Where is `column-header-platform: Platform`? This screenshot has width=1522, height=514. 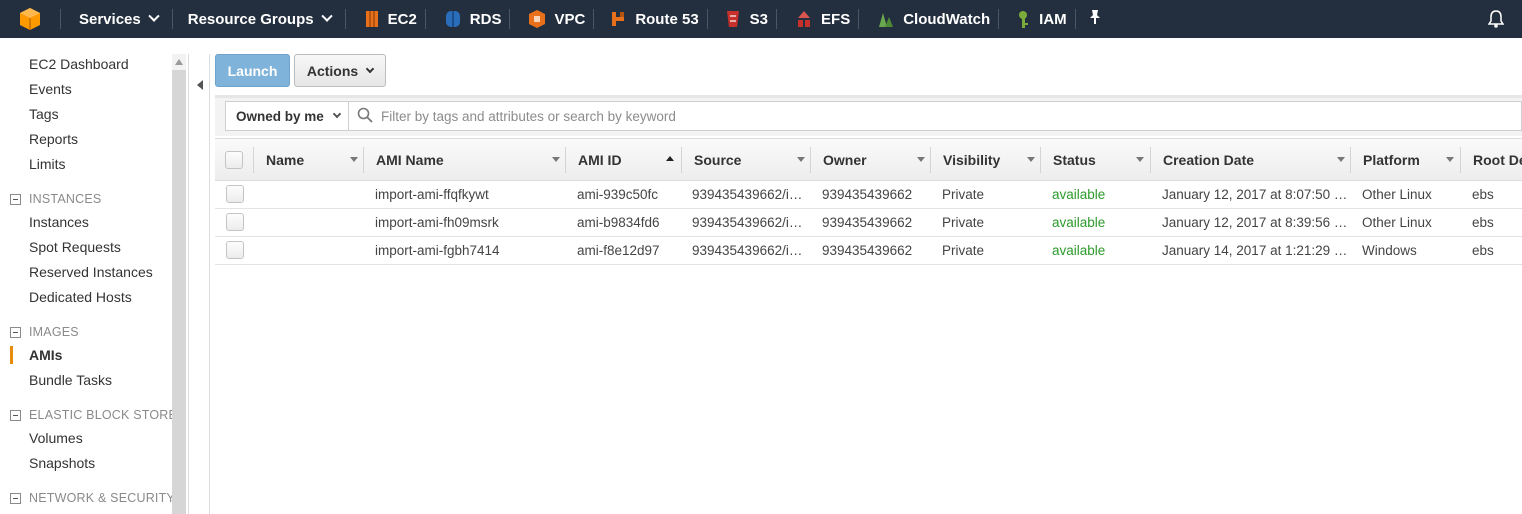 column-header-platform: Platform is located at coordinates (1391, 159).